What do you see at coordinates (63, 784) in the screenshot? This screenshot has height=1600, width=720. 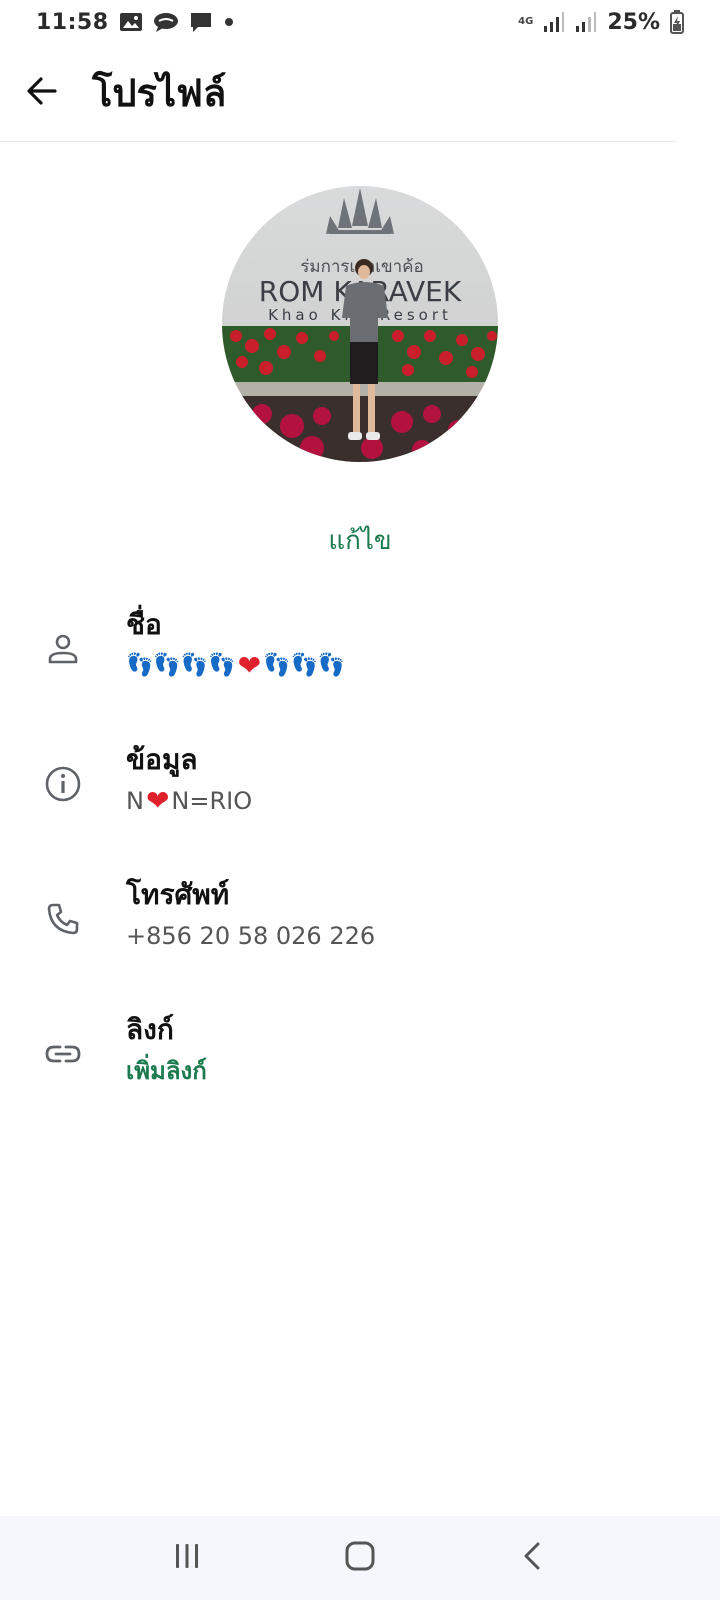 I see `info-icon` at bounding box center [63, 784].